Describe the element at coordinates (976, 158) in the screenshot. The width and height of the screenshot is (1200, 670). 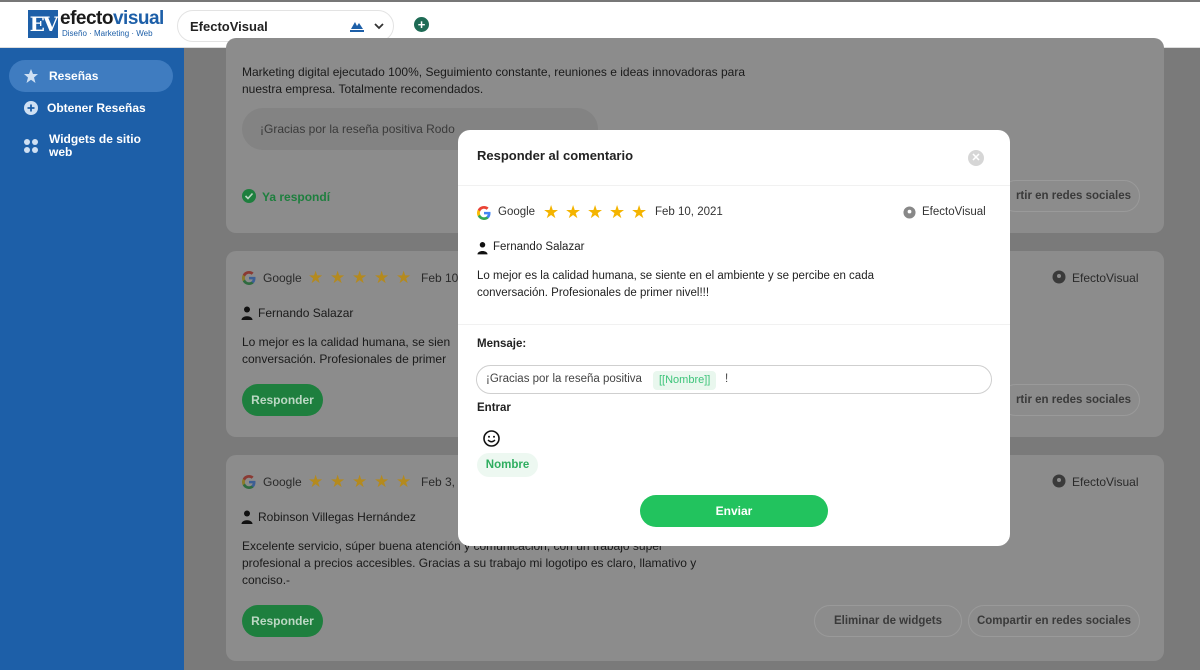
I see `close-icon: ✕` at that location.